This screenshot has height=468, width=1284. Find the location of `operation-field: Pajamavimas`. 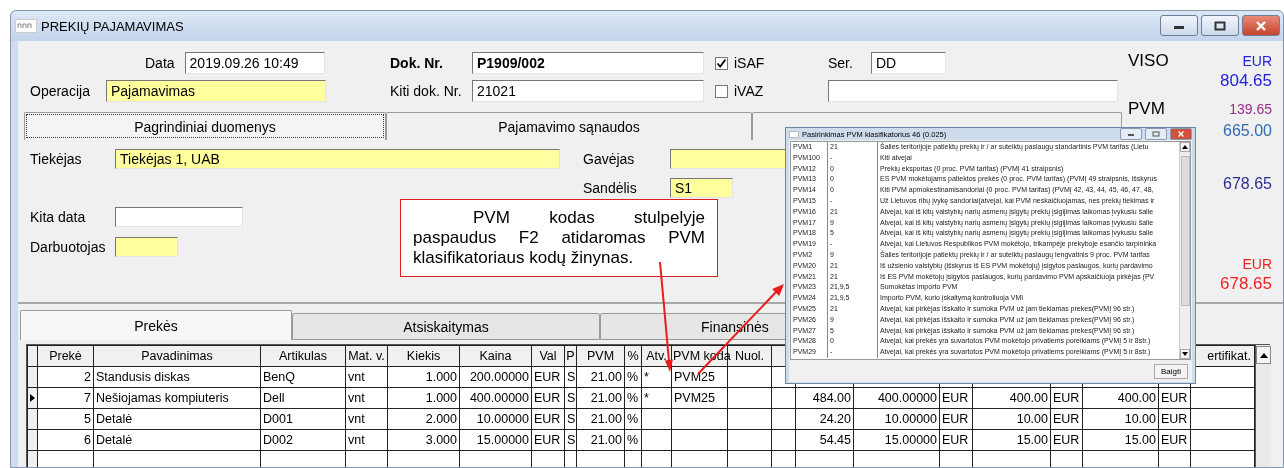

operation-field: Pajamavimas is located at coordinates (216, 91).